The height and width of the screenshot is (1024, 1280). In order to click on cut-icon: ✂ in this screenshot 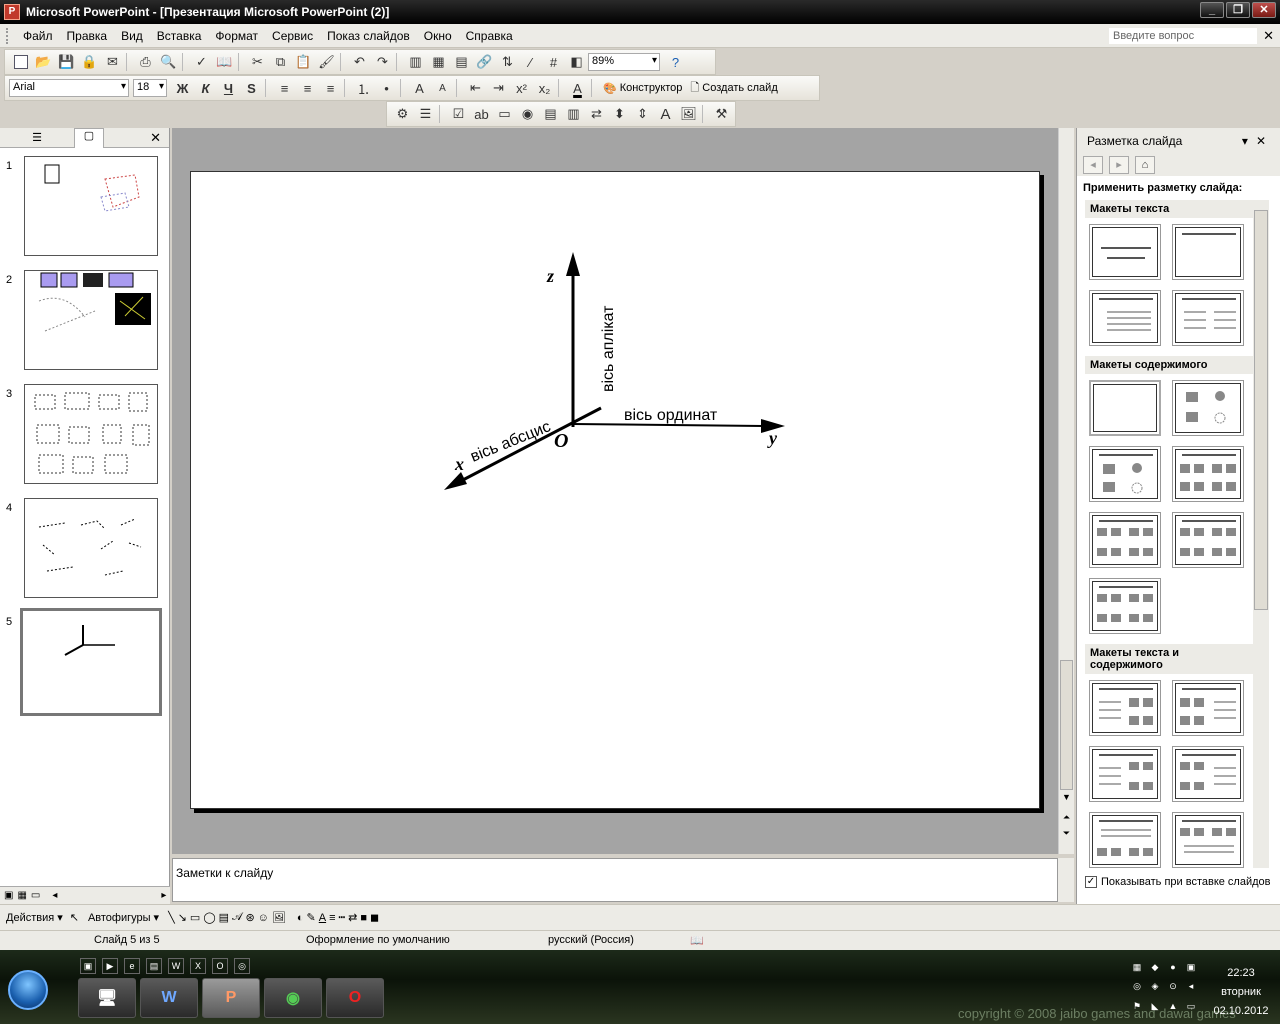, I will do `click(257, 62)`.